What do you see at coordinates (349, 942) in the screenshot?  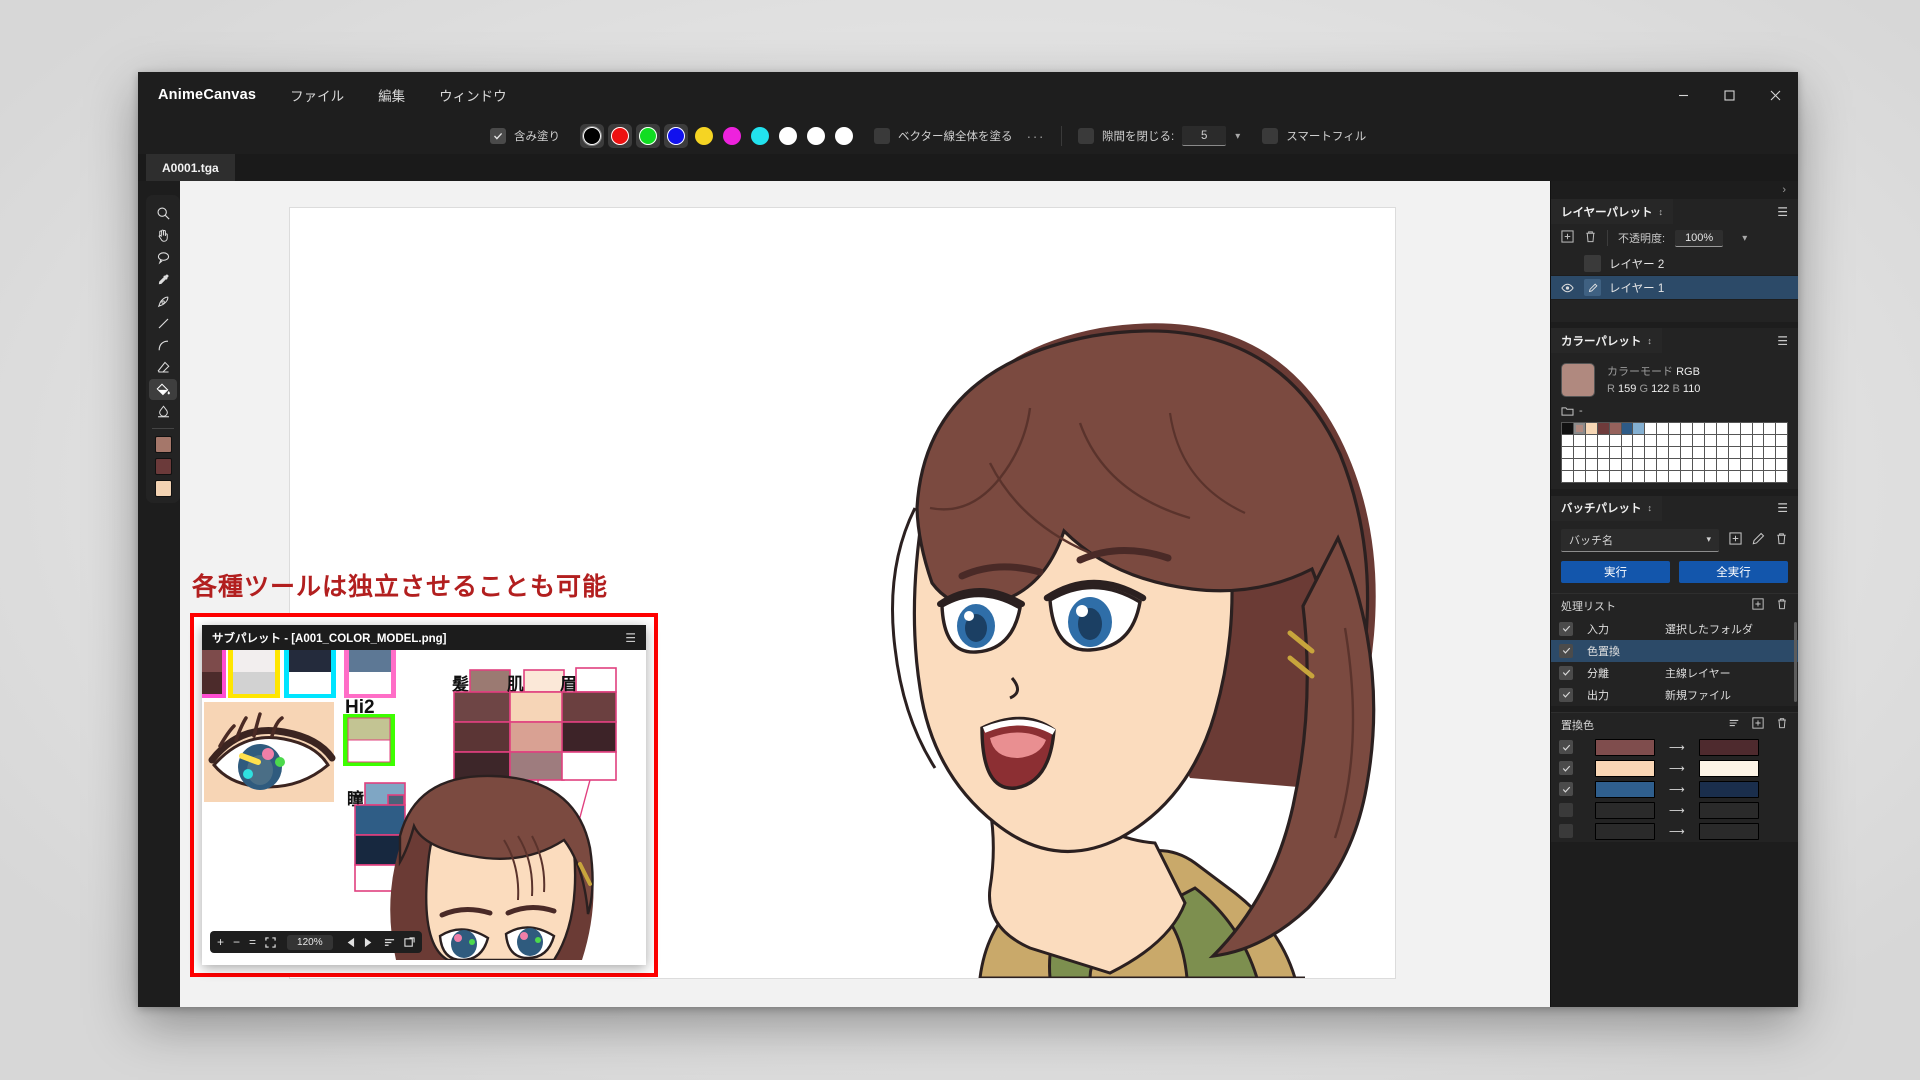 I see `prev-frame-icon` at bounding box center [349, 942].